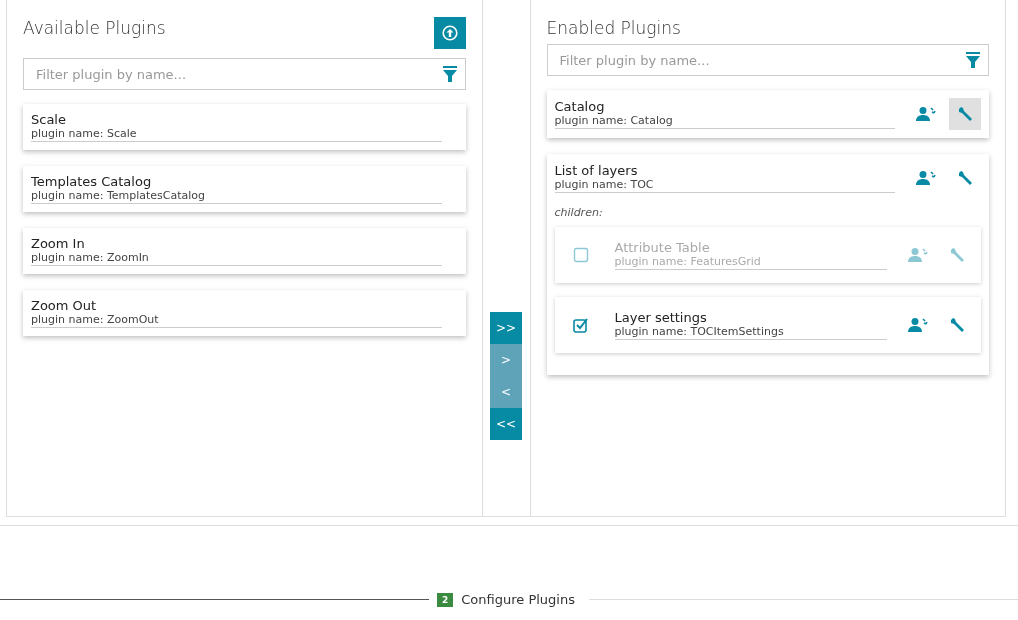  What do you see at coordinates (90, 257) in the screenshot?
I see `plugin-name: plugin name: ZoomIn` at bounding box center [90, 257].